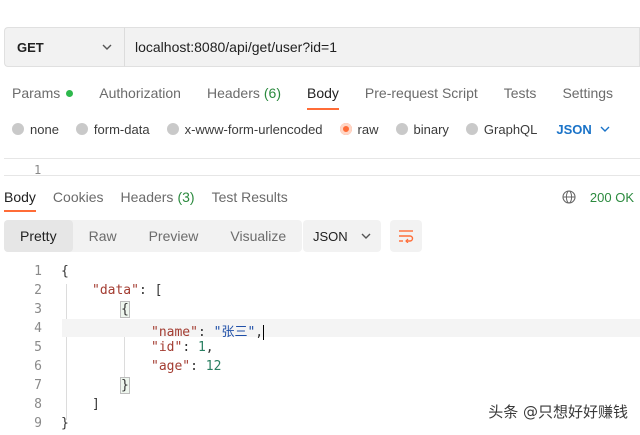 The width and height of the screenshot is (640, 435). I want to click on radio-form-data: form-data, so click(112, 129).